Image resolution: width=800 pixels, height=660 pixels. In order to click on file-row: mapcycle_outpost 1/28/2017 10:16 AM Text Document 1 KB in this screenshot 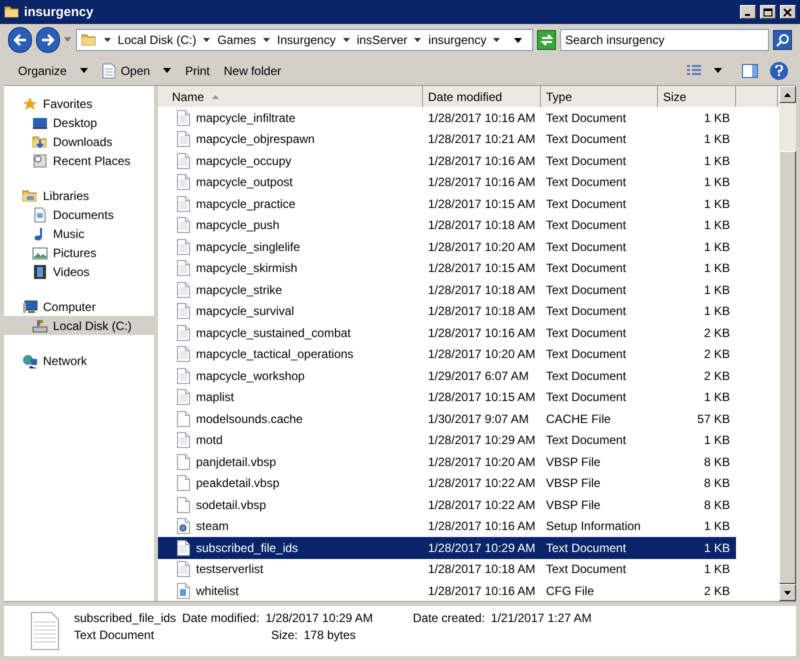, I will do `click(447, 182)`.